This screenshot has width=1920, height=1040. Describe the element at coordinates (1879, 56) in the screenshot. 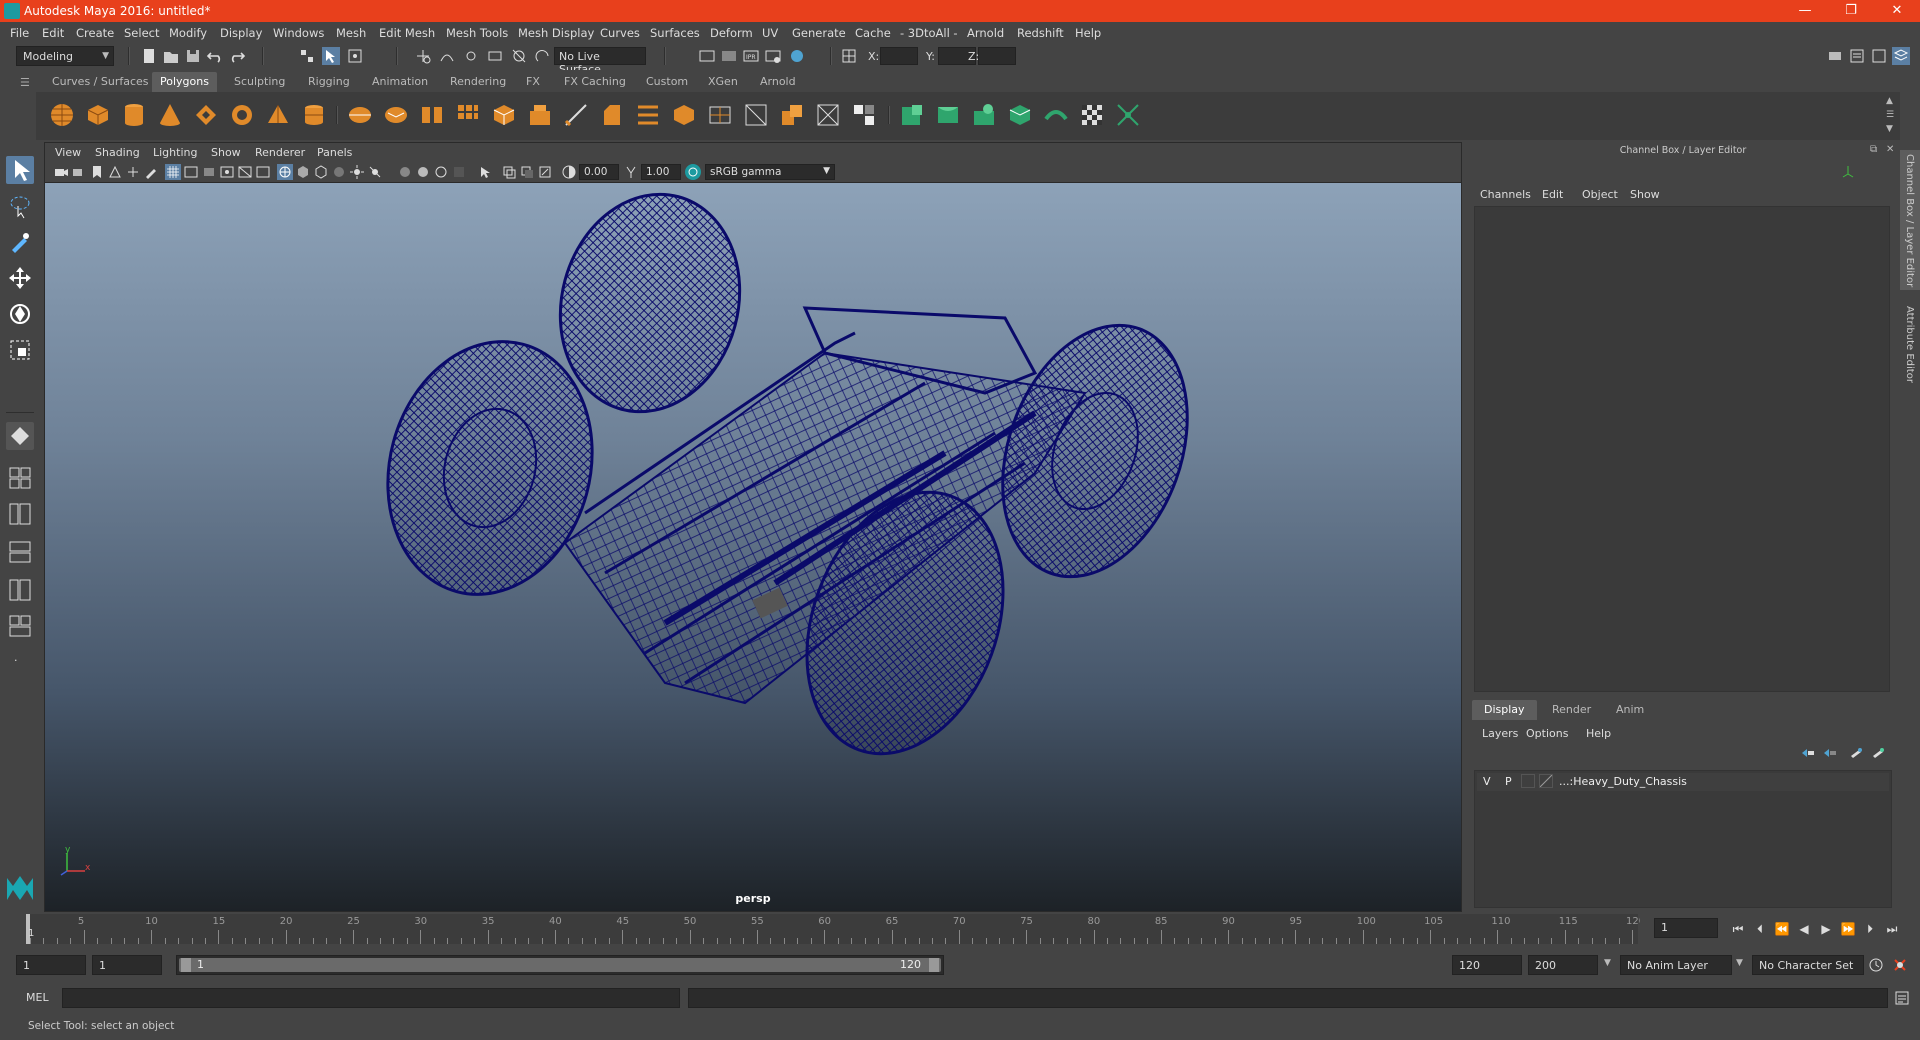

I see `tool-settings-toggle-icon` at that location.